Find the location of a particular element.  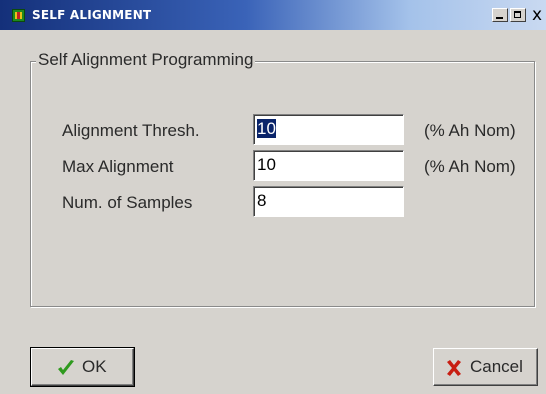

app-icon-bar is located at coordinates (18, 15).